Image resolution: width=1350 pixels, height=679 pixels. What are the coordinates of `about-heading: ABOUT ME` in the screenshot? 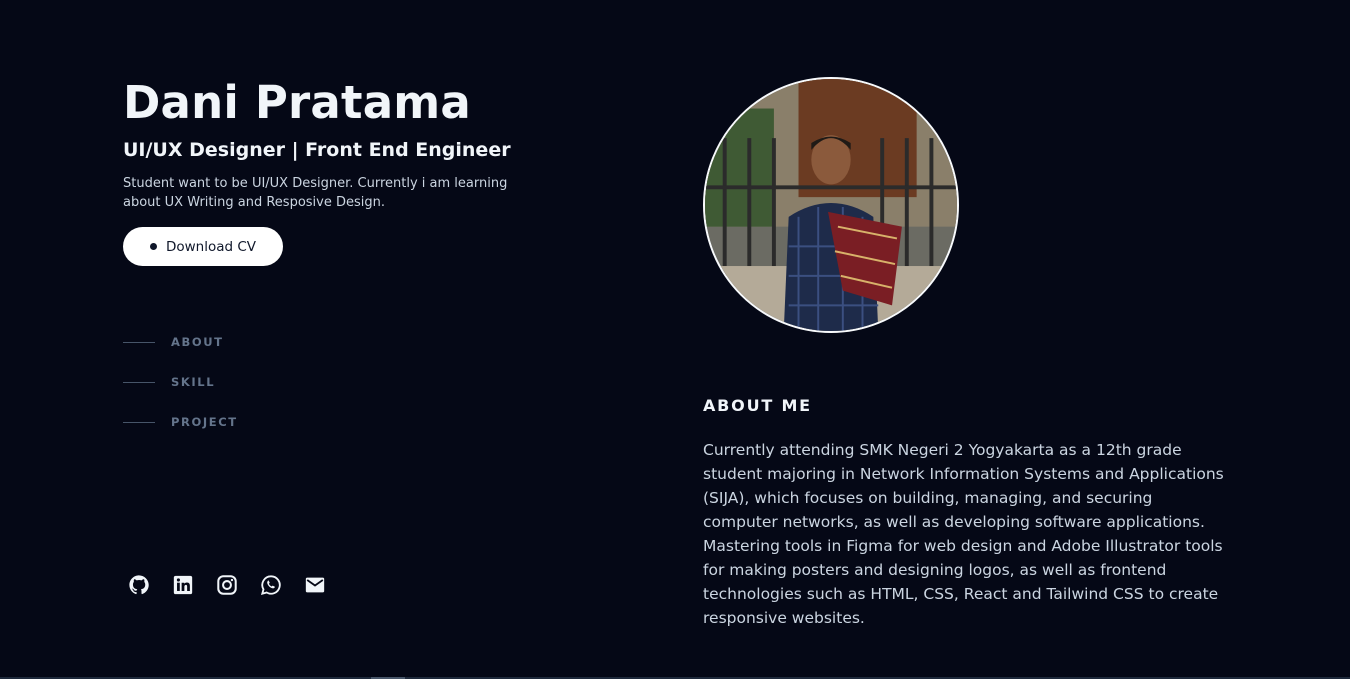 It's located at (757, 405).